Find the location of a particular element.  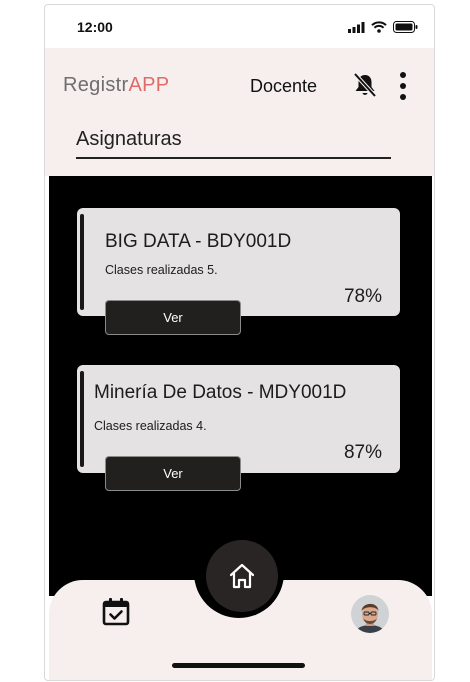

bell-off-icon is located at coordinates (365, 85).